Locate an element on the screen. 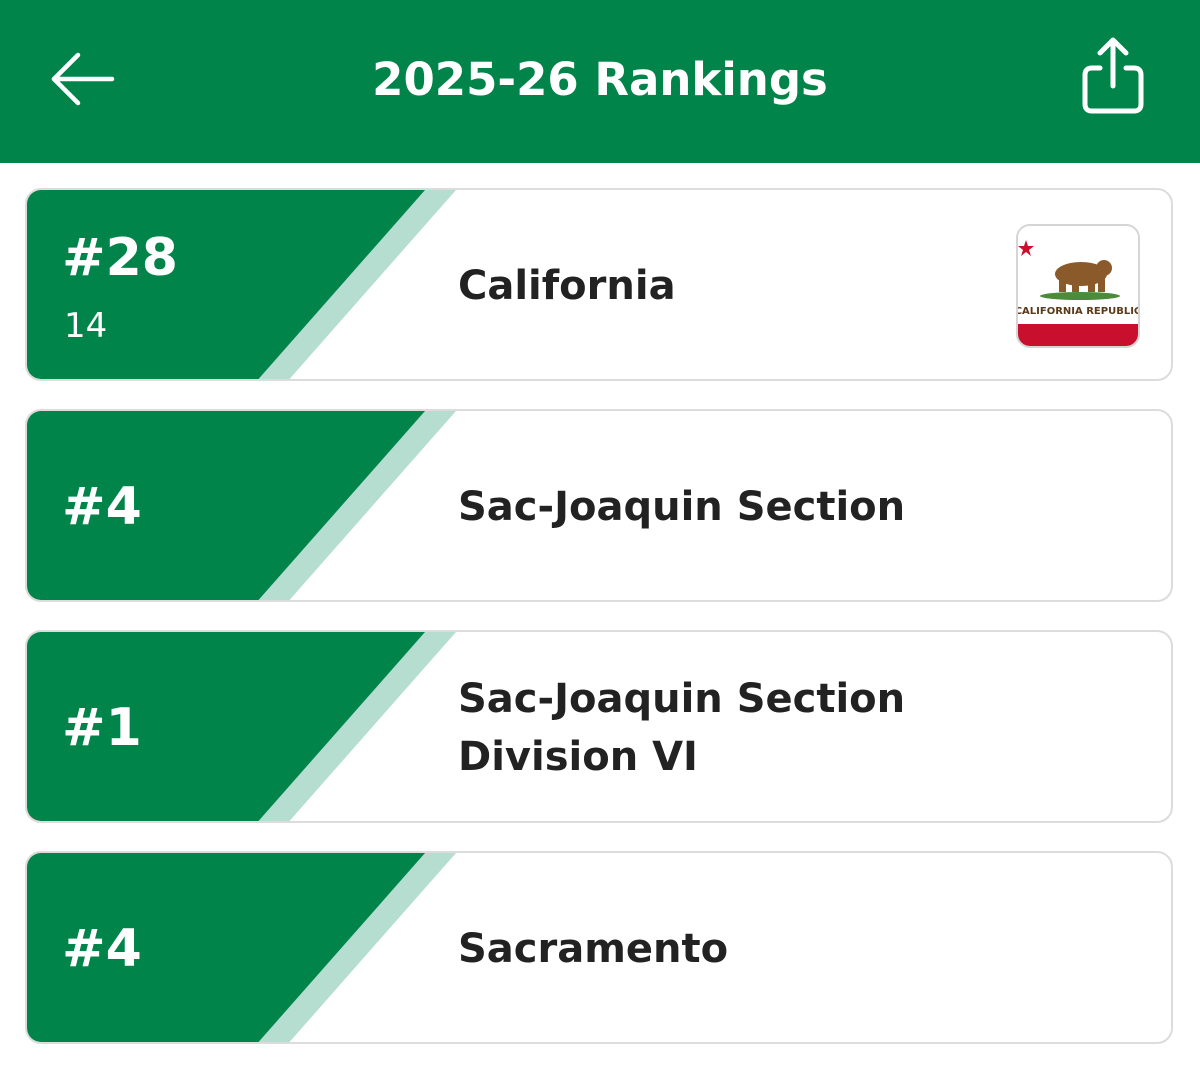 The height and width of the screenshot is (1074, 1200). flag-text: CALIFORNIA REPUBLIC is located at coordinates (1078, 311).